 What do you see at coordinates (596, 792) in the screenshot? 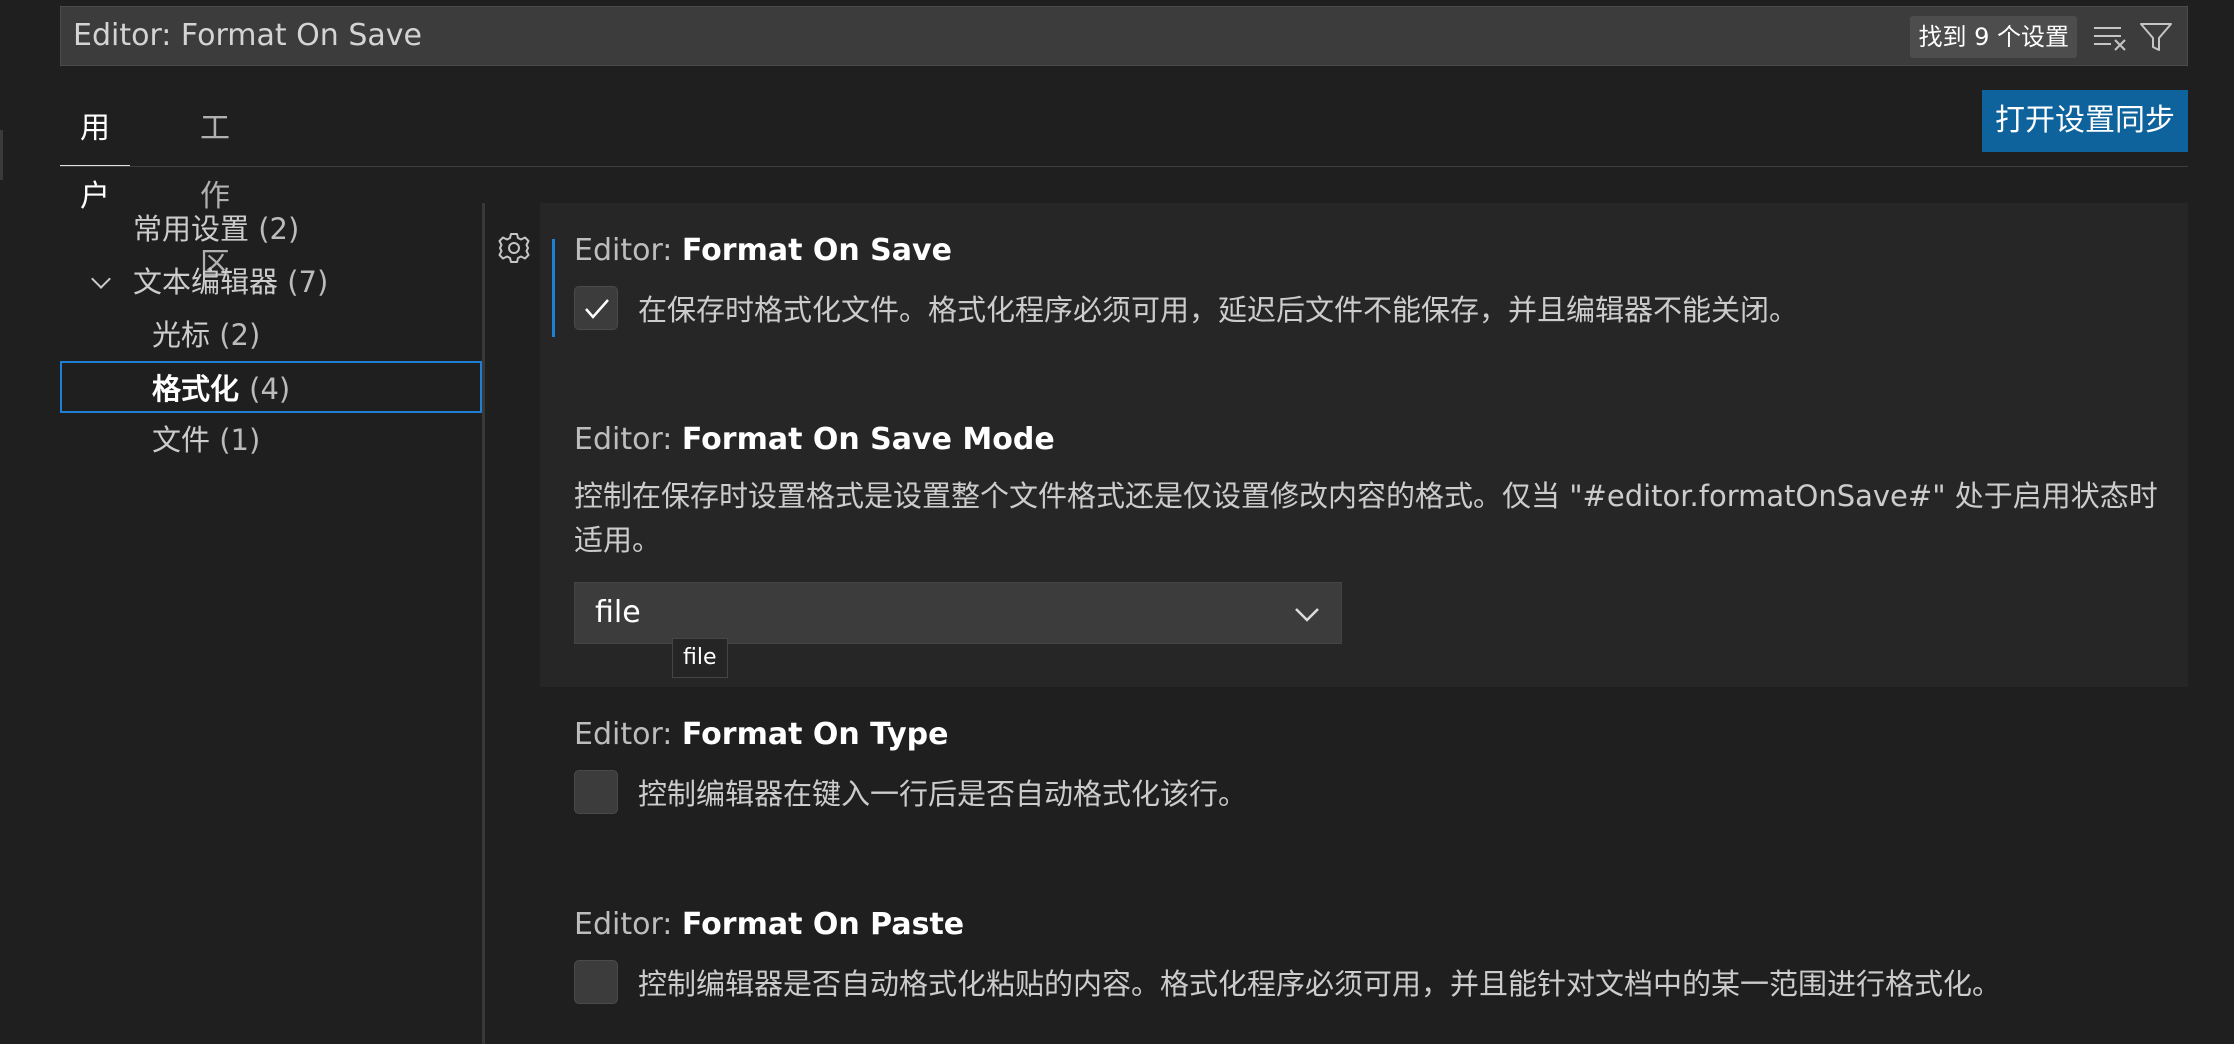
I see `format-on-type-checkbox` at bounding box center [596, 792].